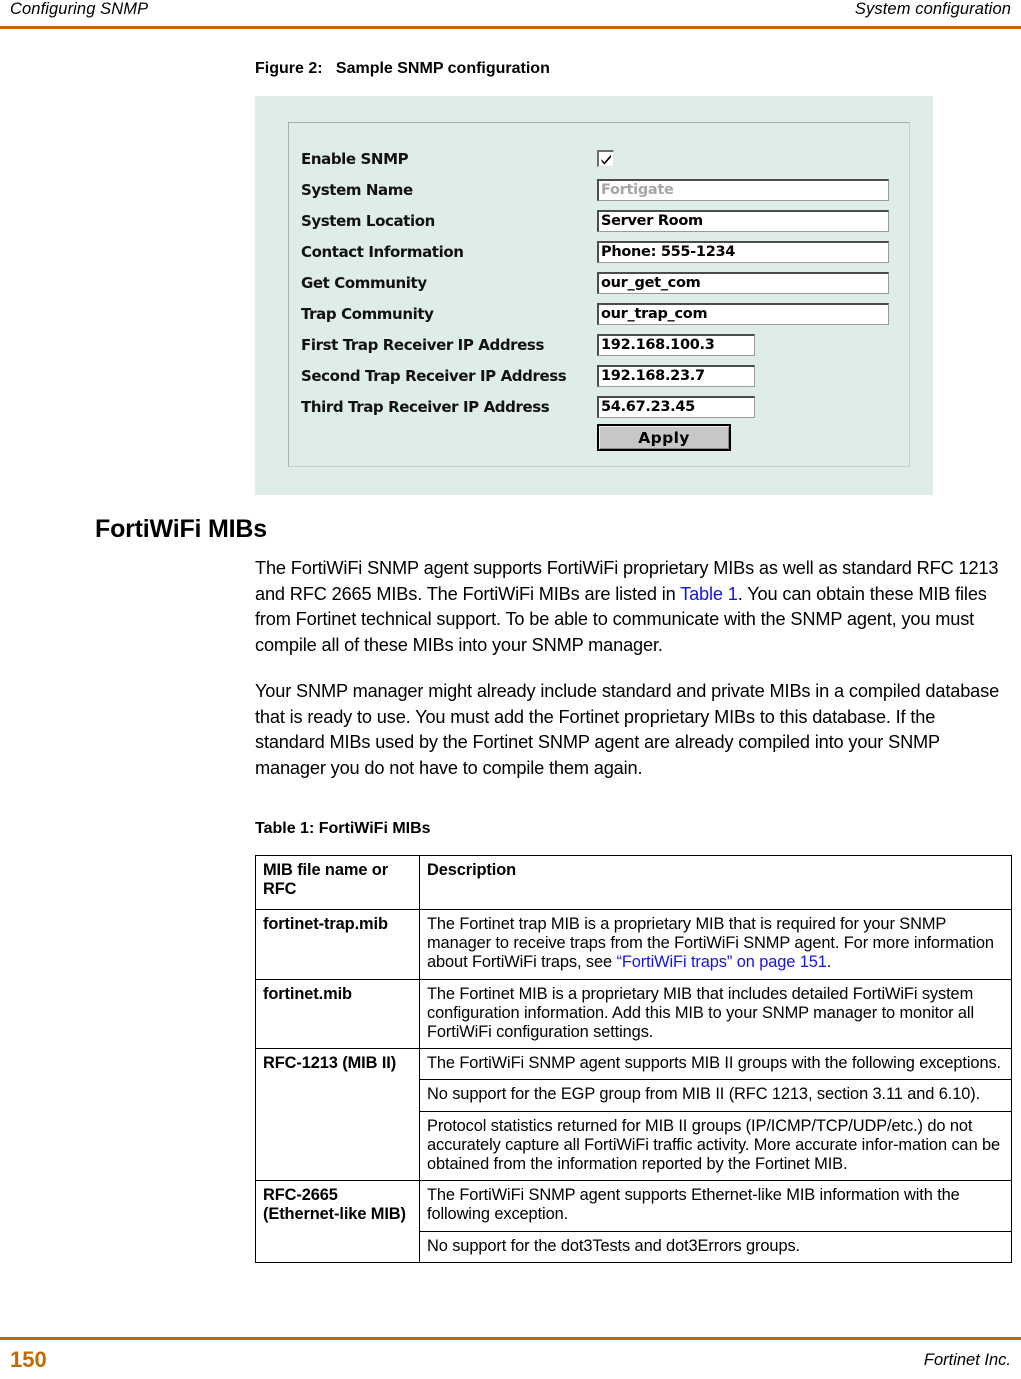 The image size is (1021, 1379). I want to click on form-row: Contact Information Phone: 555-1234, so click(601, 251).